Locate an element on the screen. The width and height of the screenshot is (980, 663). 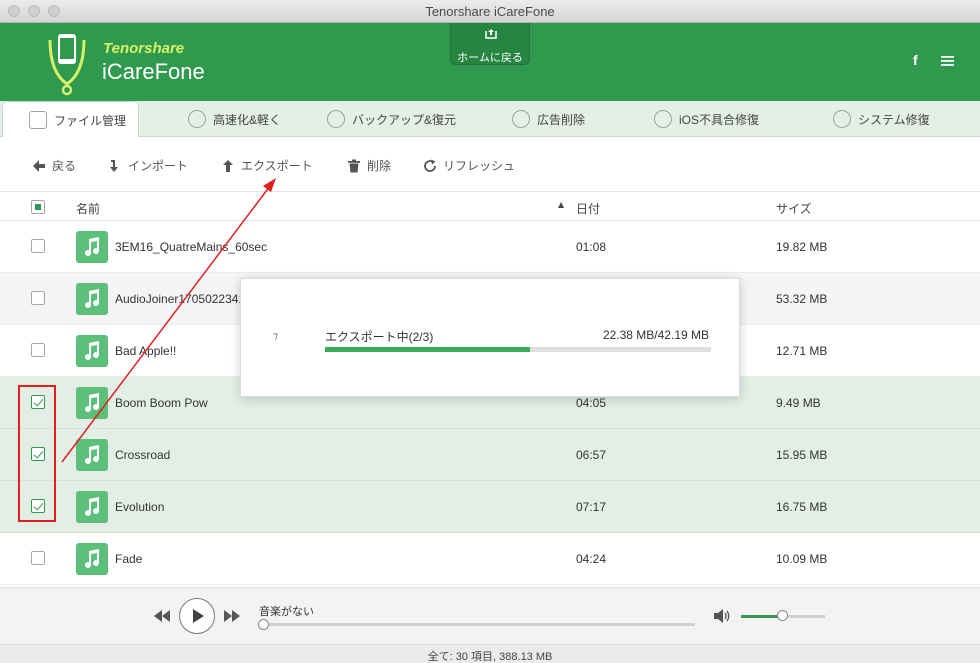
file-size: 10.09 MB is located at coordinates (802, 559).